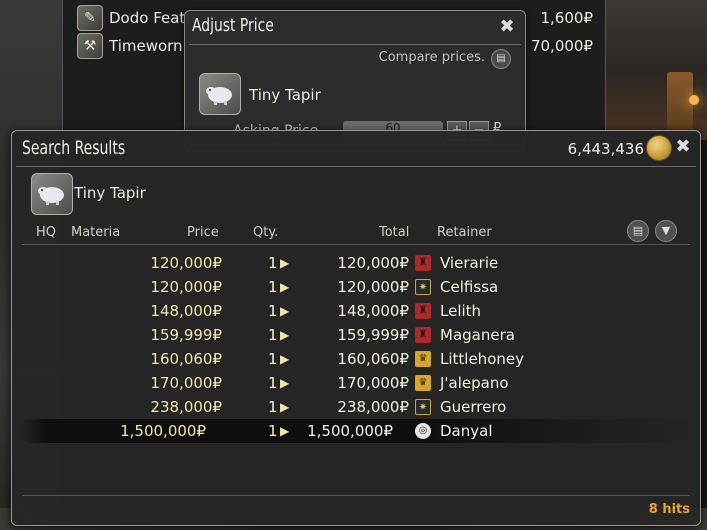 This screenshot has height=530, width=707. What do you see at coordinates (186, 311) in the screenshot?
I see `listing-price: 148,000₽` at bounding box center [186, 311].